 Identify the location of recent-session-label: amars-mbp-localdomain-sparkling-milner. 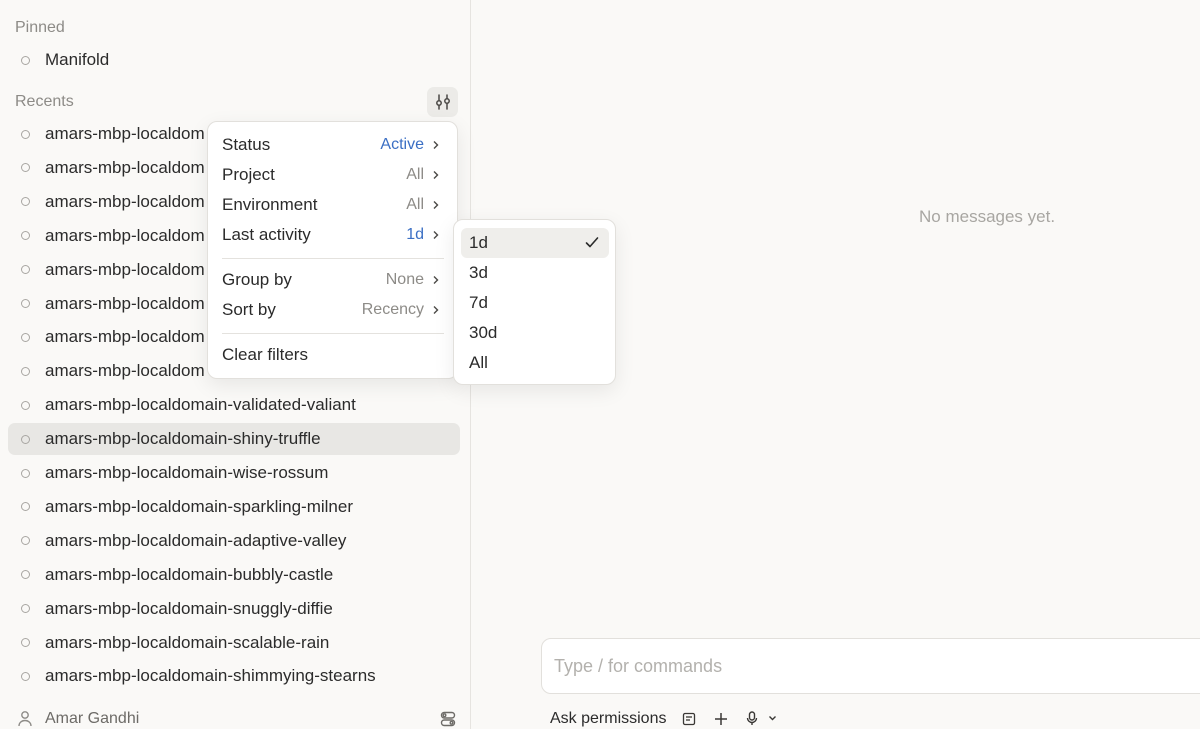
(199, 506).